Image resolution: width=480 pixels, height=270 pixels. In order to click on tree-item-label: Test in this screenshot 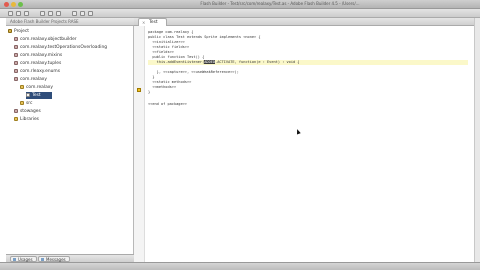, I will do `click(36, 95)`.